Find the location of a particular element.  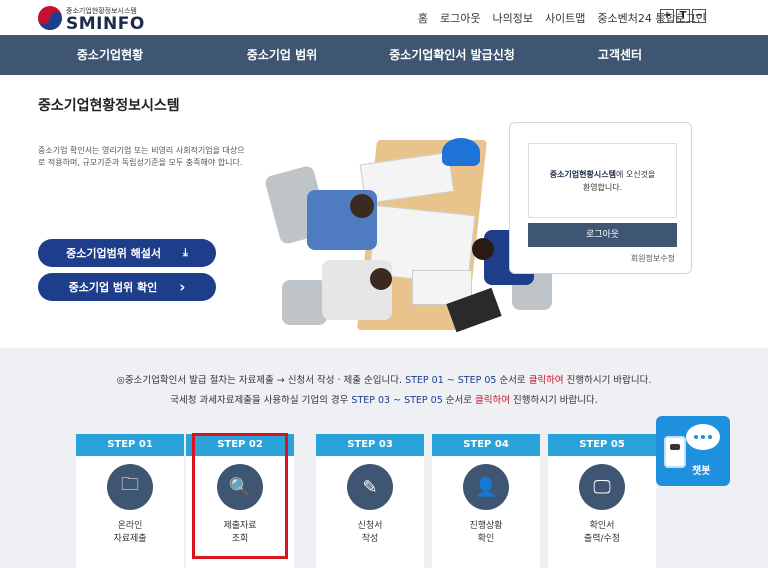

step-label-line: 온라인 is located at coordinates (130, 526).